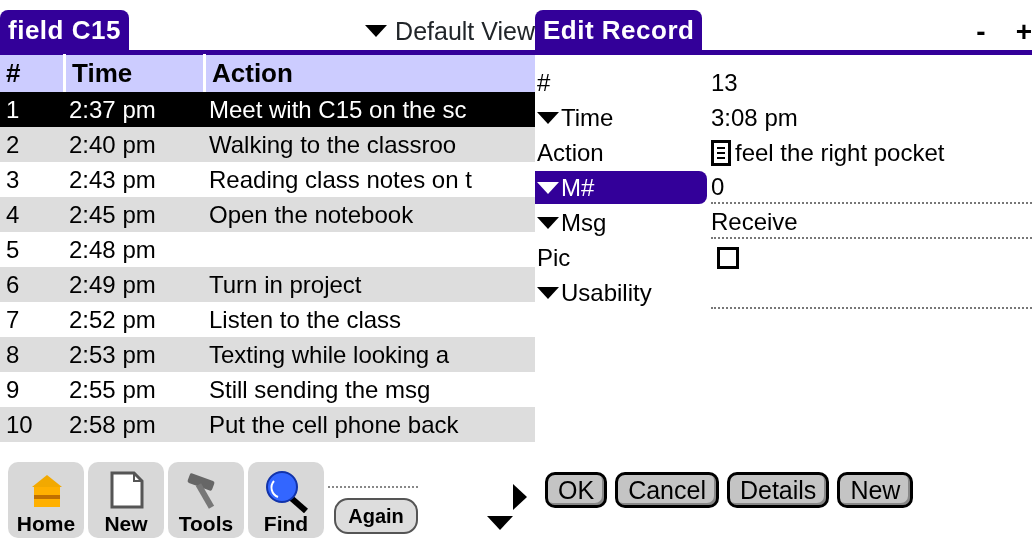 This screenshot has width=1032, height=538. Describe the element at coordinates (13, 144) in the screenshot. I see `row-number: 2` at that location.